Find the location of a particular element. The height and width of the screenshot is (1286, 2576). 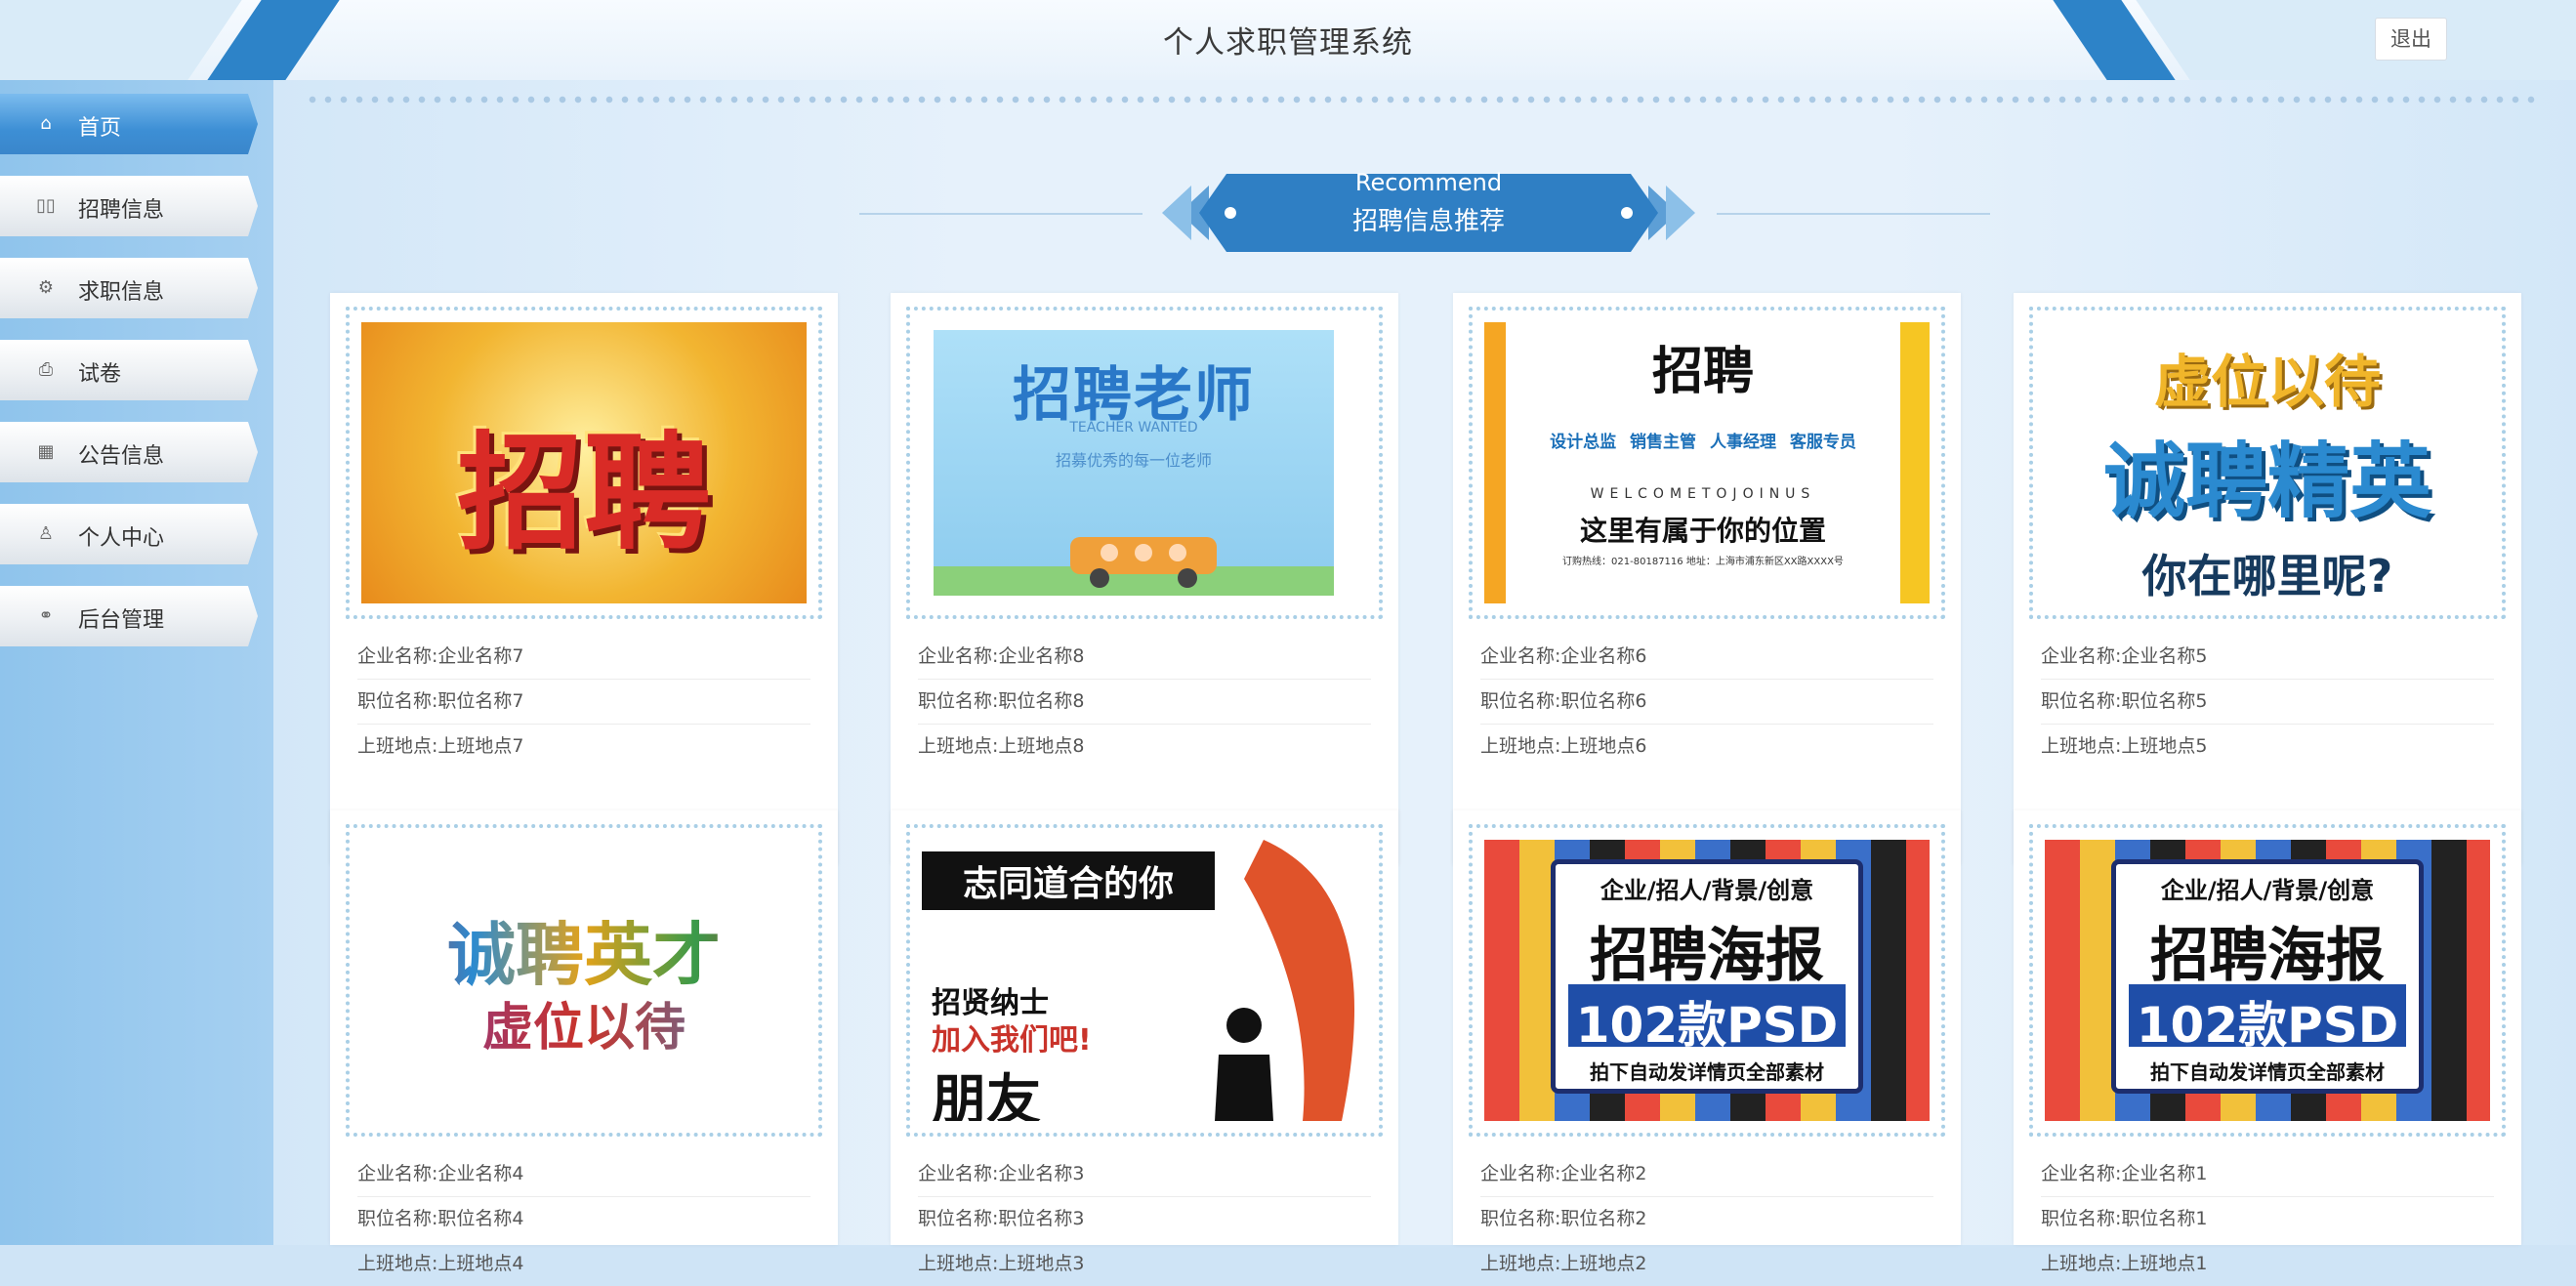

position-name: 职位名称5 is located at coordinates (2164, 701).